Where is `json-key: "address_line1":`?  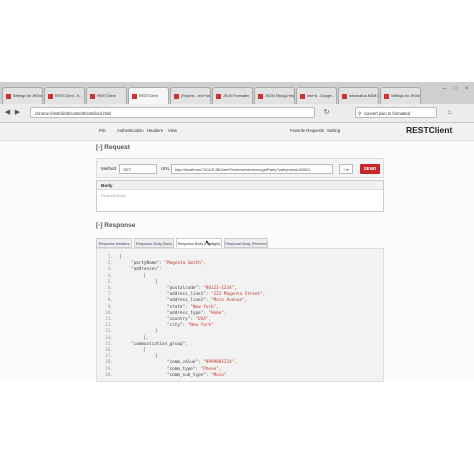 json-key: "address_line1": is located at coordinates (189, 295).